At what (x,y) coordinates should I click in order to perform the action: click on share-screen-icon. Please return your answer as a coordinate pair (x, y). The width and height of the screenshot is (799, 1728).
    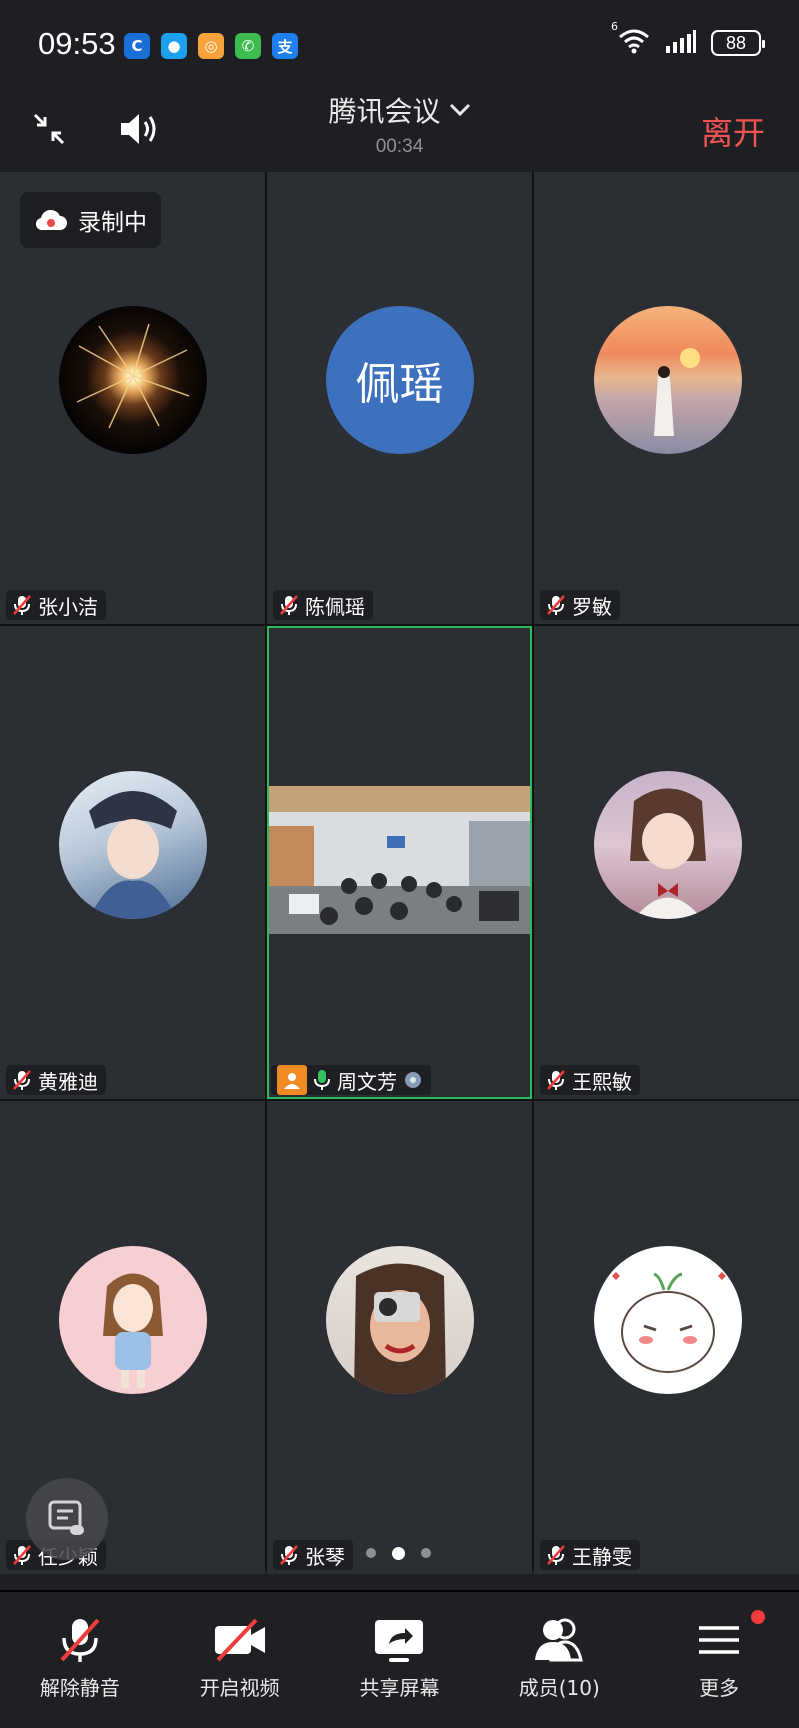
    Looking at the image, I should click on (399, 1641).